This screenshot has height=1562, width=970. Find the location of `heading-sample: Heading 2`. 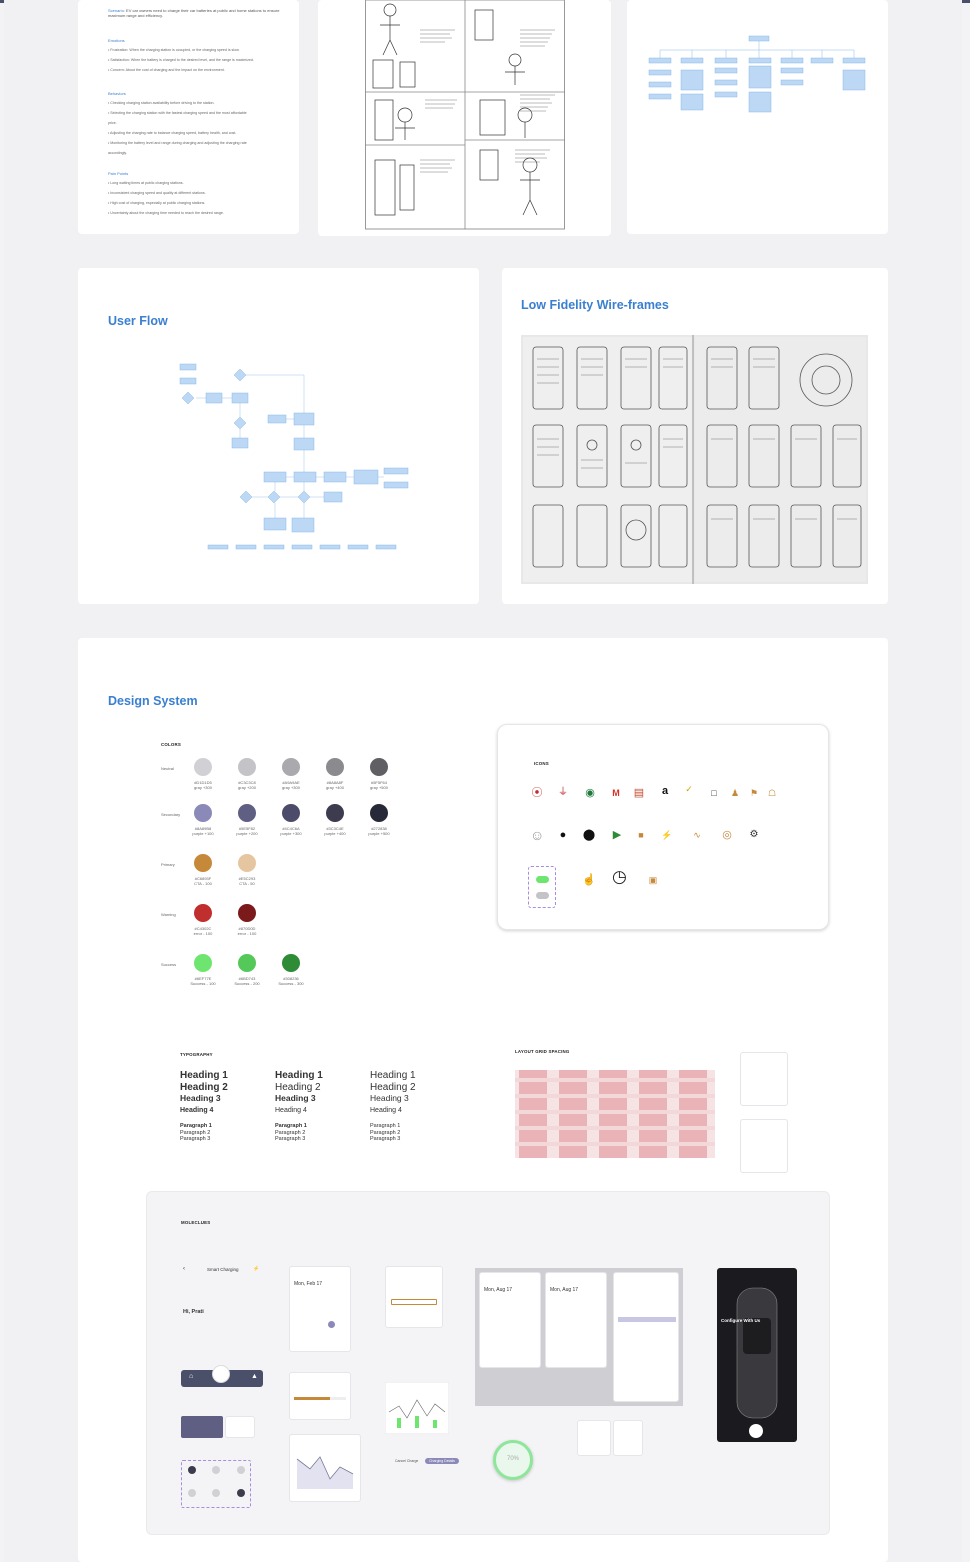

heading-sample: Heading 2 is located at coordinates (393, 1087).